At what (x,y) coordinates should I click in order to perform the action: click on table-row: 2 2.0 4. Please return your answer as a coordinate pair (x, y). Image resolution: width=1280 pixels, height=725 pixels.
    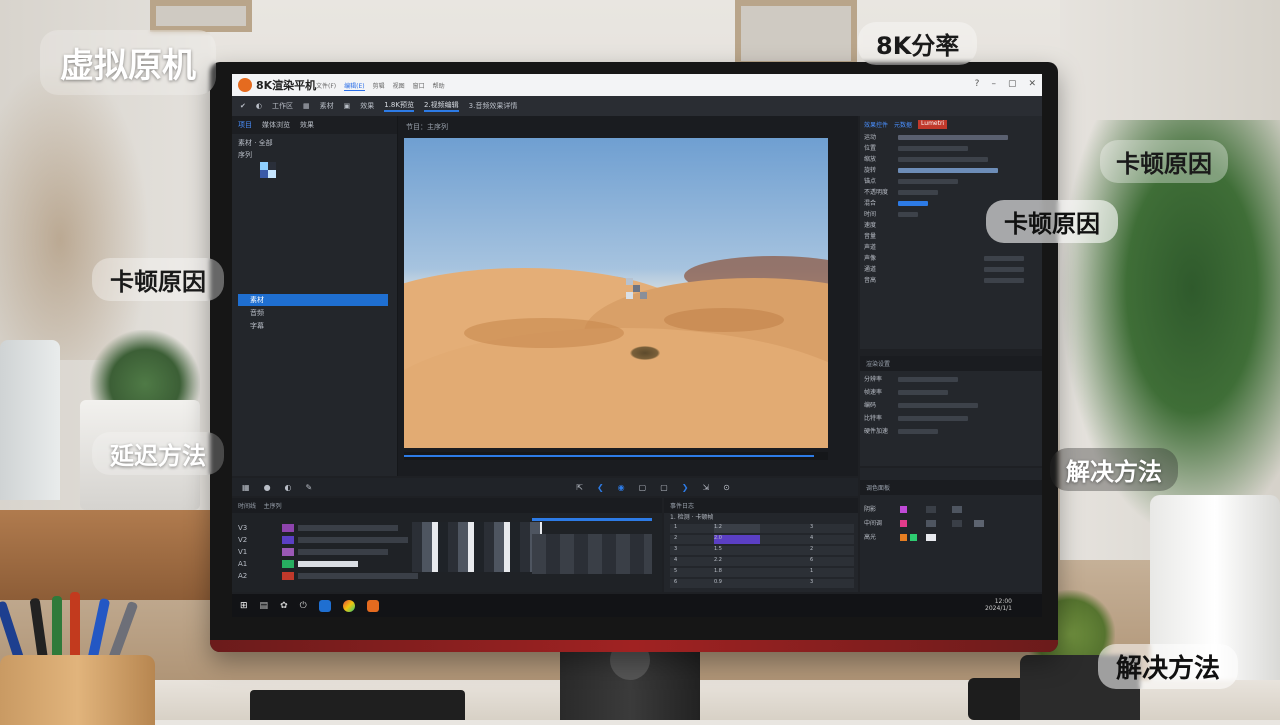
    Looking at the image, I should click on (762, 539).